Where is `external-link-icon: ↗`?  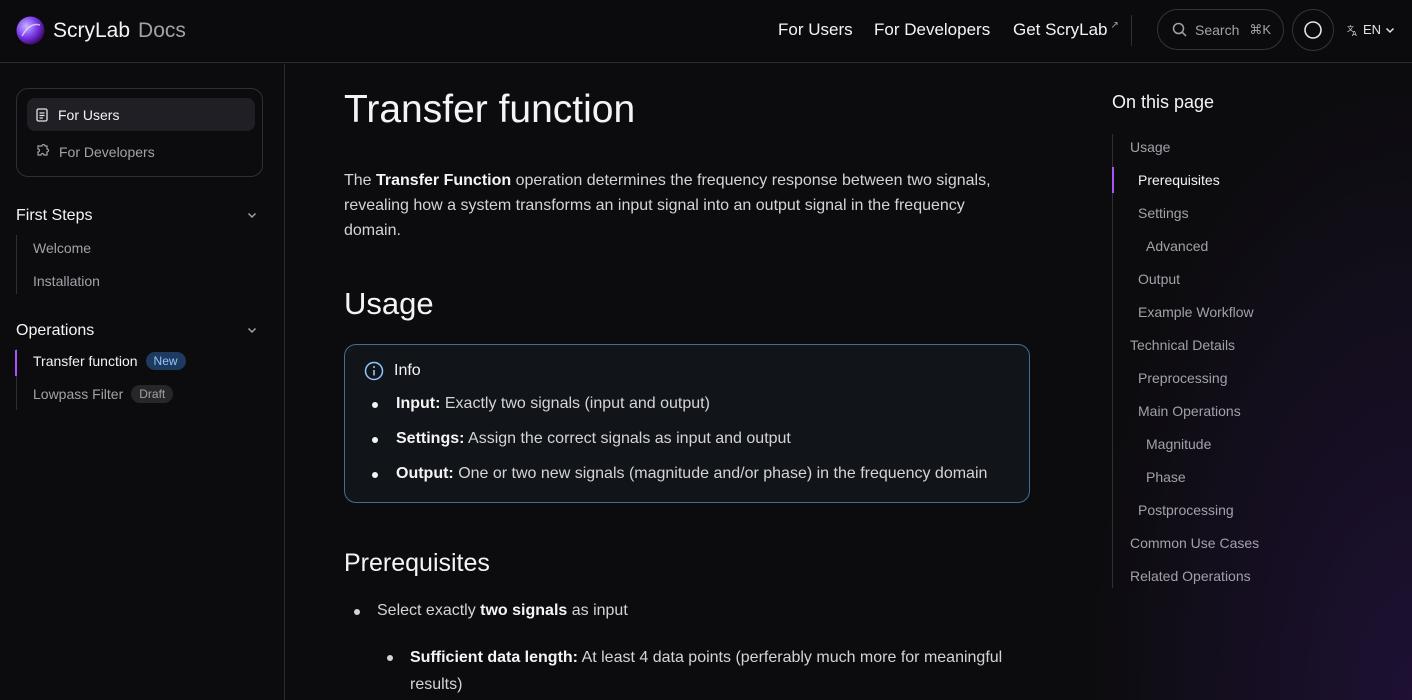
external-link-icon: ↗ is located at coordinates (1114, 26).